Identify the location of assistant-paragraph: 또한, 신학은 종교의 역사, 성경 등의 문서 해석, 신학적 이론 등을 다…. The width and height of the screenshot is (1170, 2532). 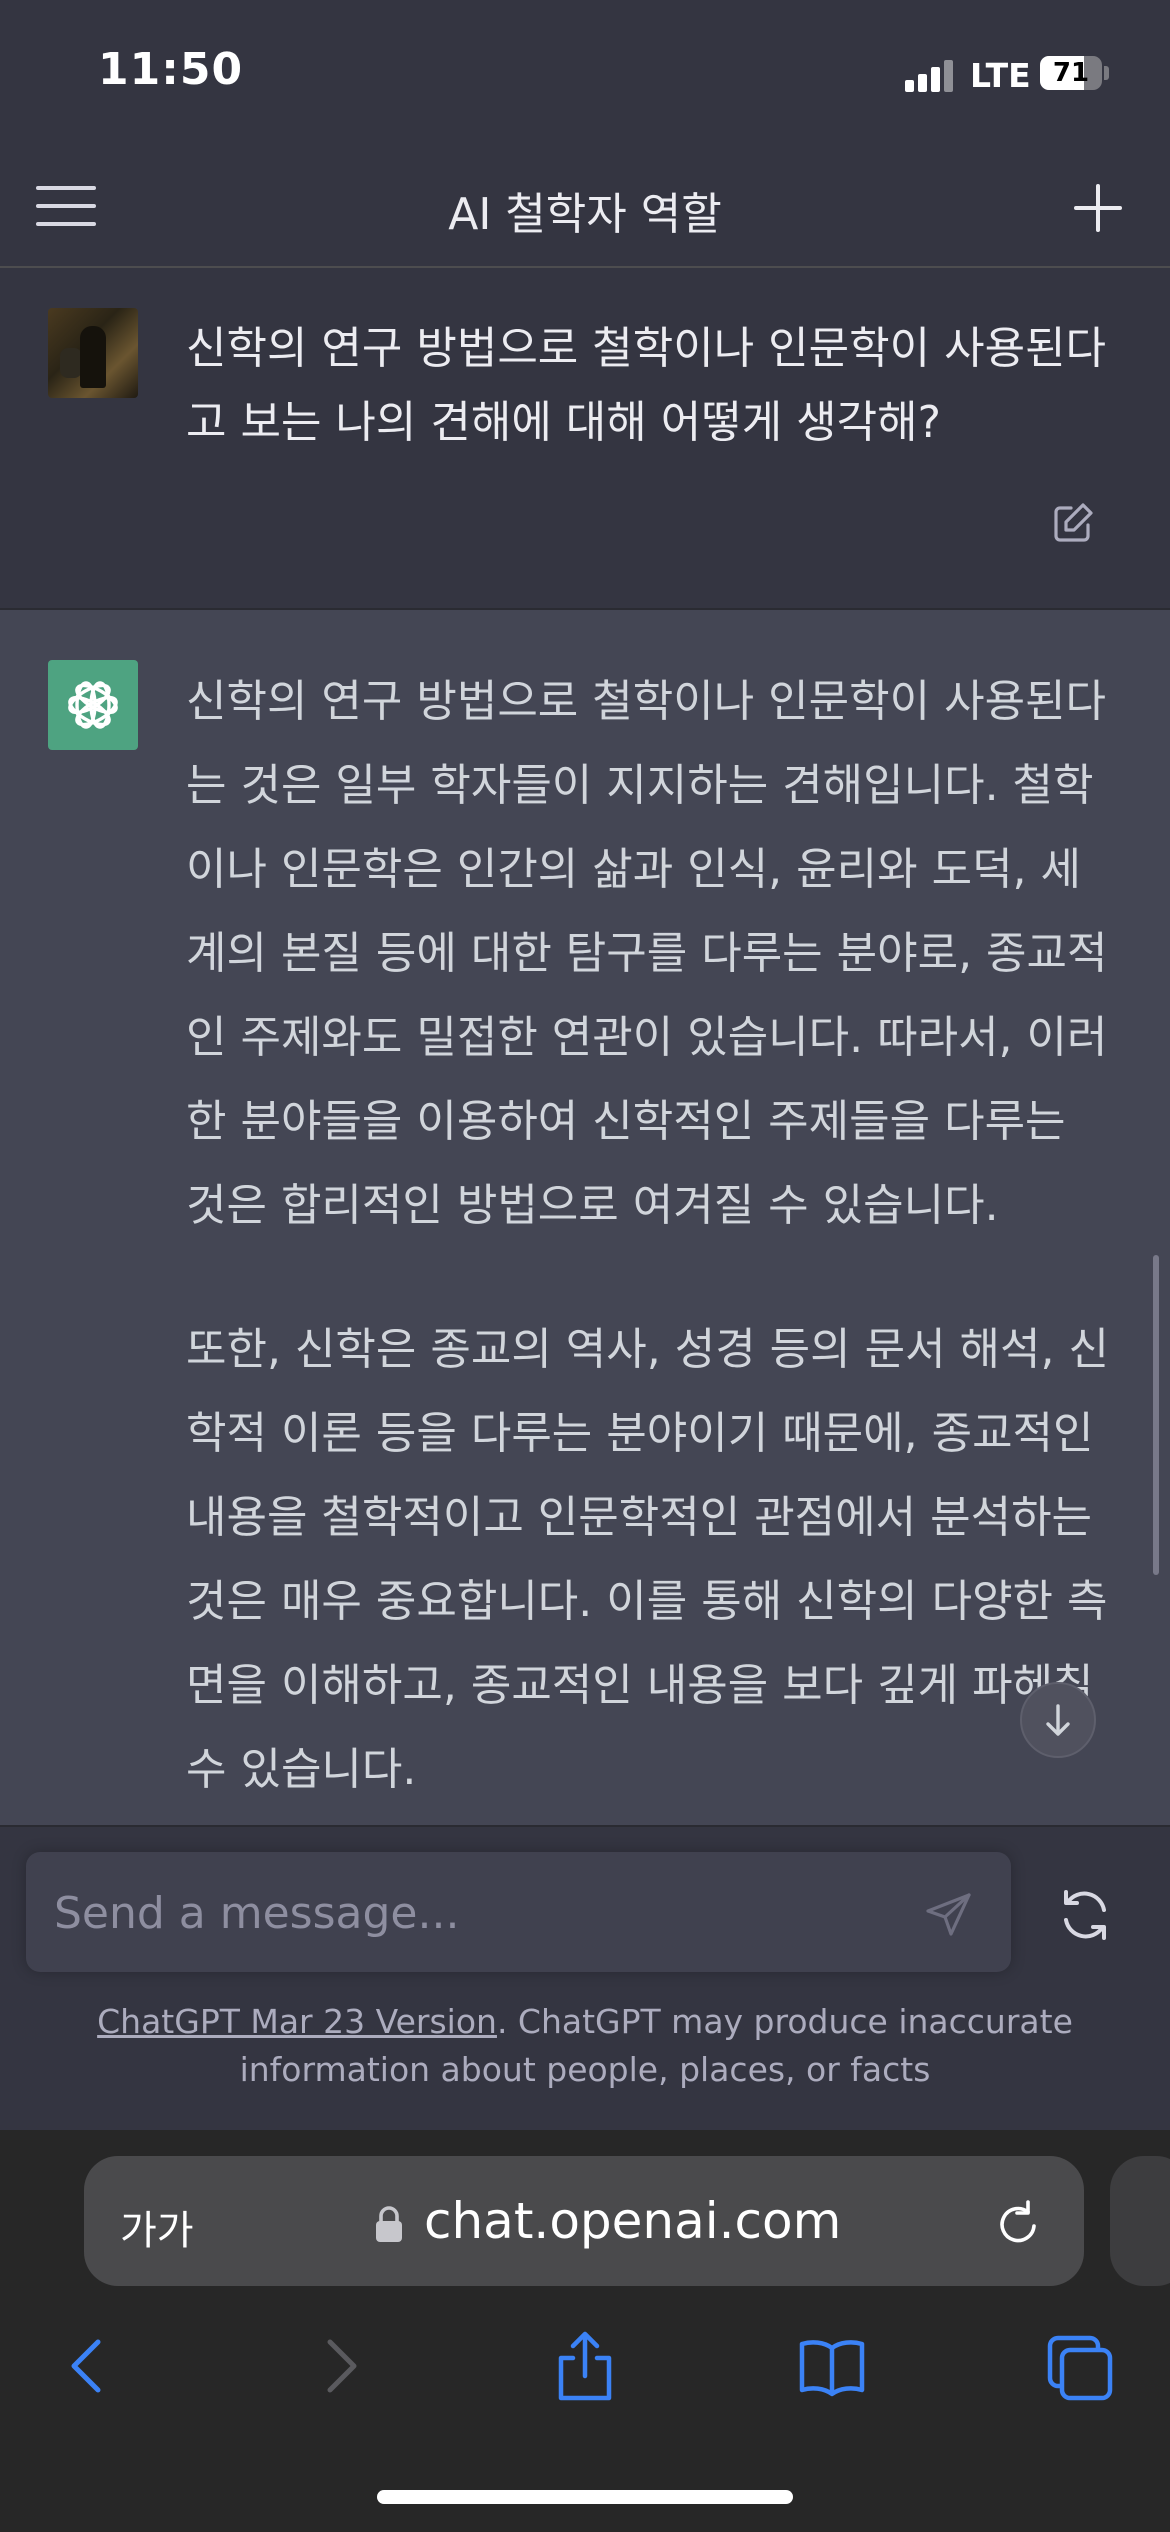
(647, 1559).